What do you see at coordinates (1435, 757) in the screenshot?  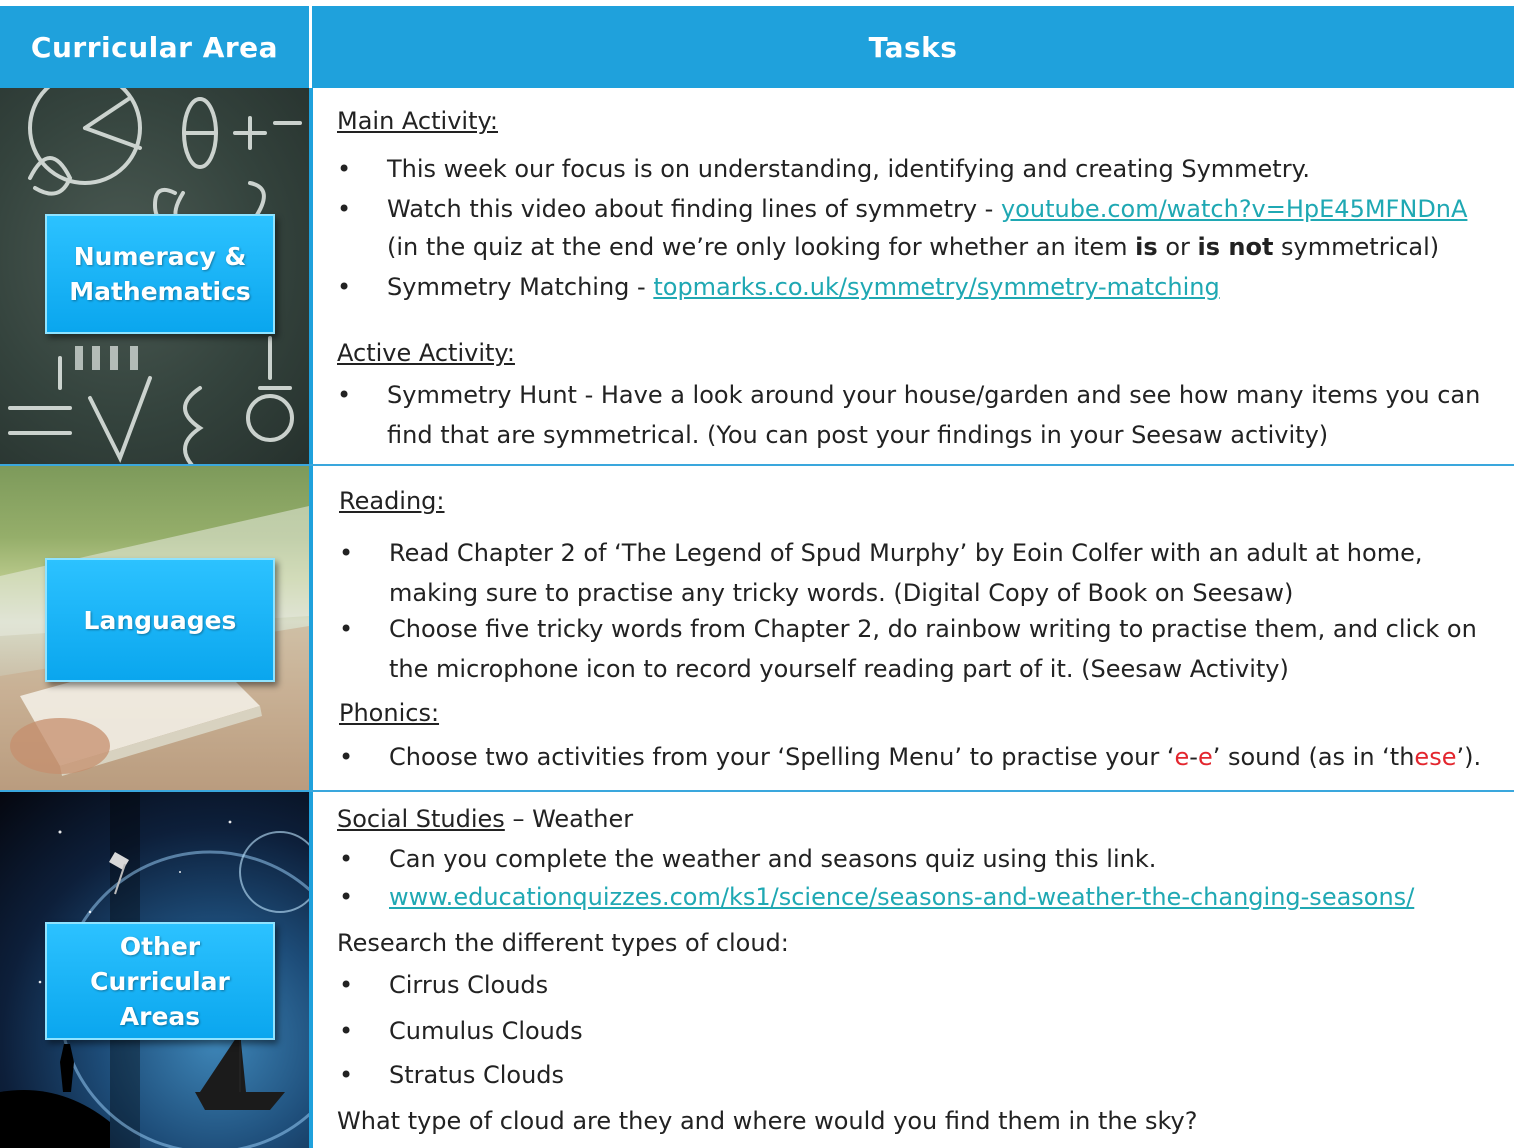 I see `highlight-ese: ese` at bounding box center [1435, 757].